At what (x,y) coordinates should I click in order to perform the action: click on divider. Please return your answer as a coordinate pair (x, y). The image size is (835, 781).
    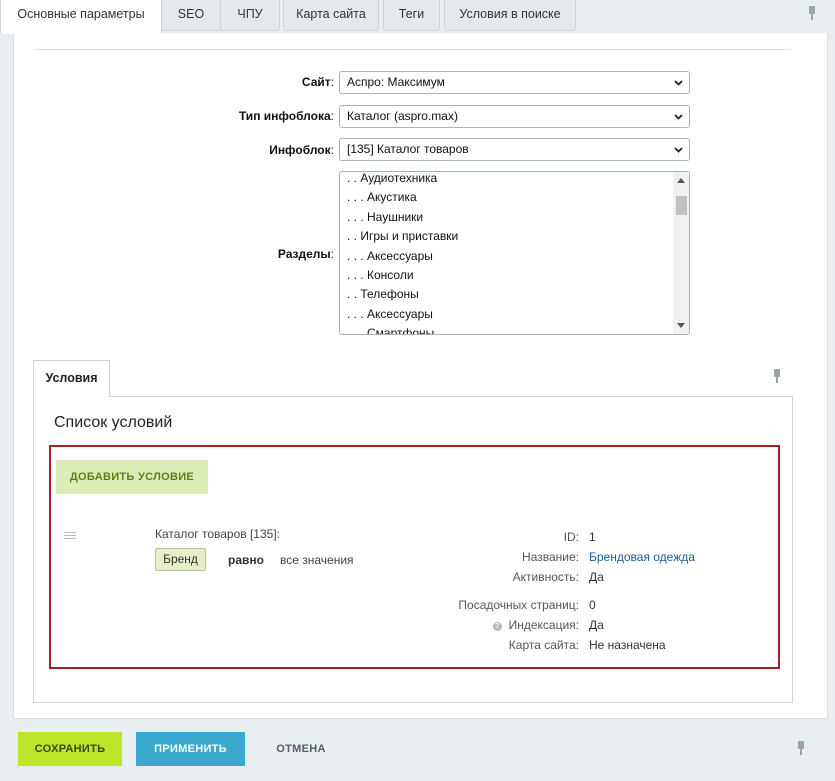
    Looking at the image, I should click on (412, 49).